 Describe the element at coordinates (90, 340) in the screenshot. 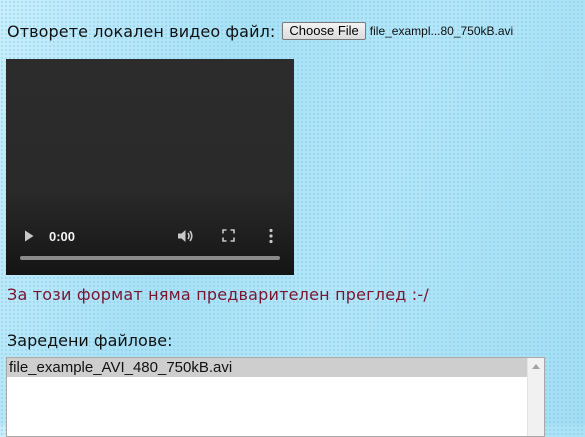

I see `loaded-files-label: Заредени файлове:` at that location.